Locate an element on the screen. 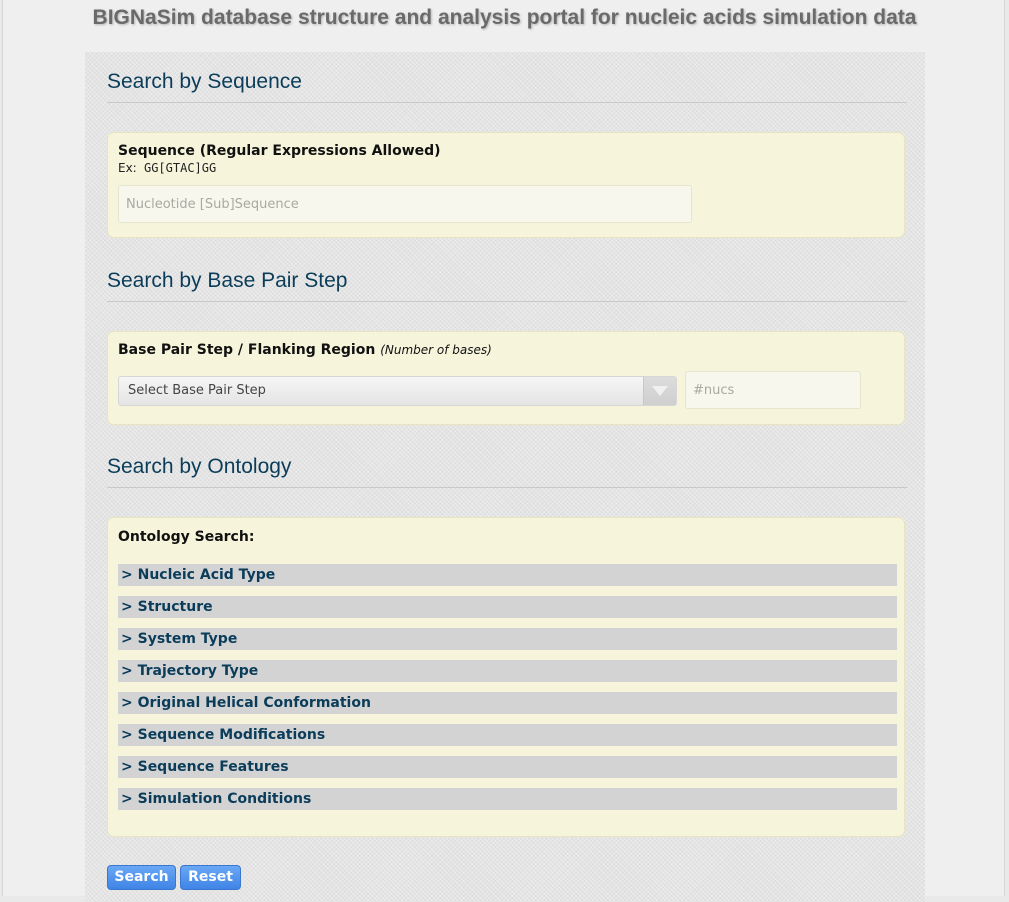 The image size is (1009, 902). reset-button: Reset is located at coordinates (210, 877).